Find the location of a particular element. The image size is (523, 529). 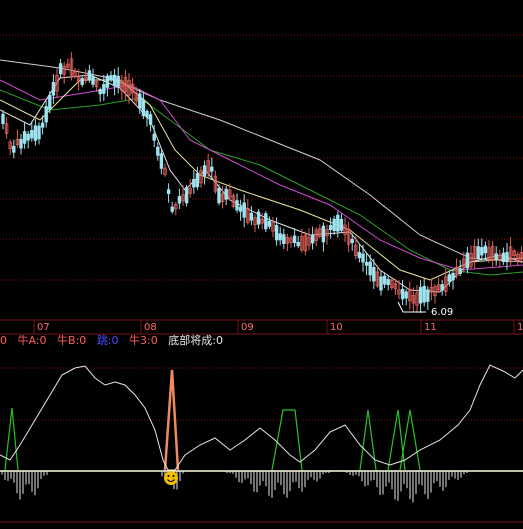

legend-item-value: 0 is located at coordinates (3, 340).